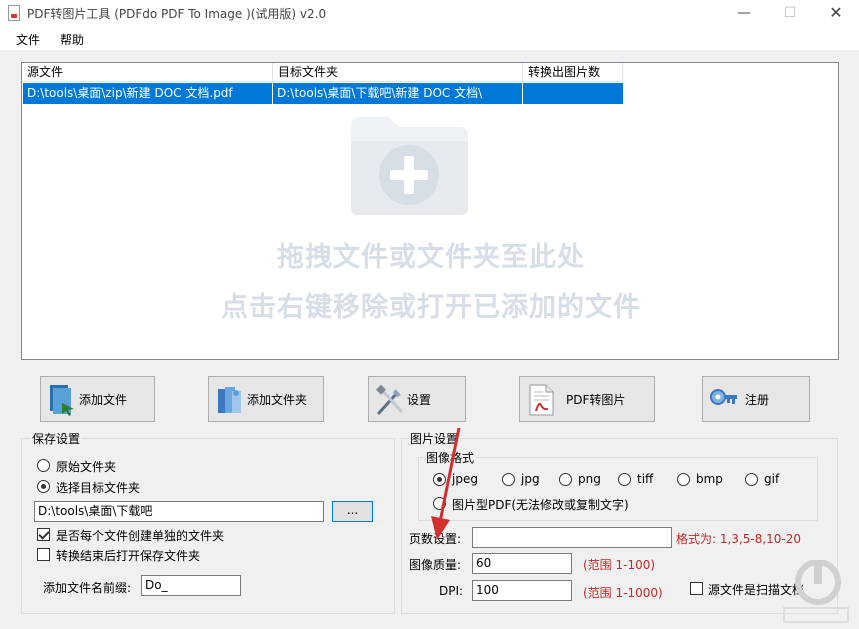 This screenshot has height=629, width=859. I want to click on format-gif-label: gif, so click(772, 479).